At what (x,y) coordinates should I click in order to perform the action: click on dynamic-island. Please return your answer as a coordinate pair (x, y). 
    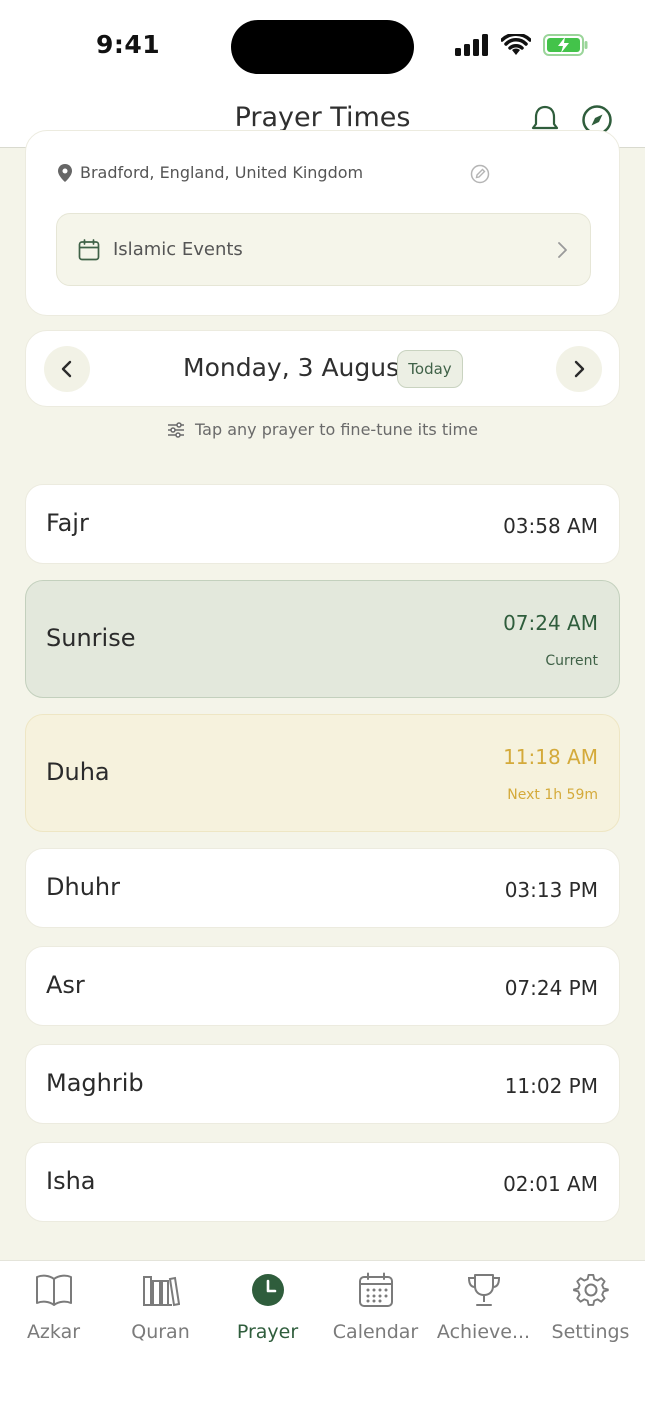
    Looking at the image, I should click on (322, 47).